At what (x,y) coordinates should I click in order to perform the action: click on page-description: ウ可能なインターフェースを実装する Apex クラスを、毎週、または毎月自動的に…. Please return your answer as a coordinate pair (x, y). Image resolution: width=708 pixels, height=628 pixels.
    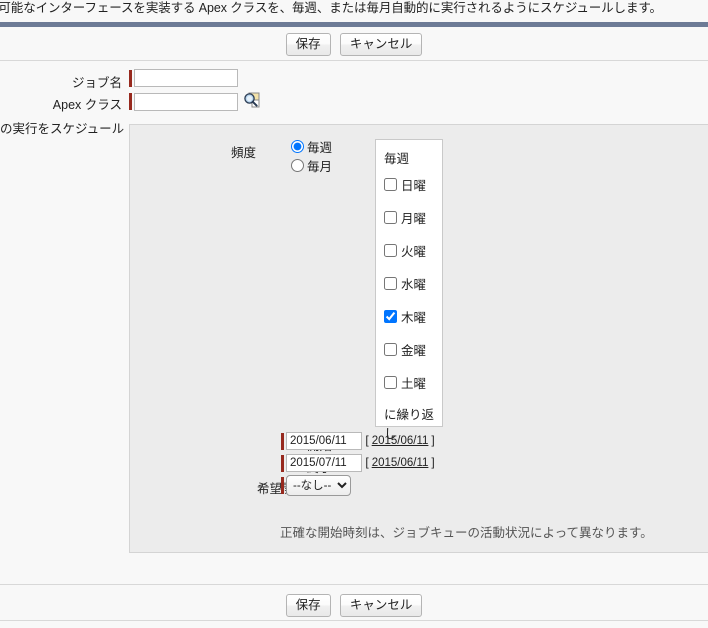
    Looking at the image, I should click on (331, 8).